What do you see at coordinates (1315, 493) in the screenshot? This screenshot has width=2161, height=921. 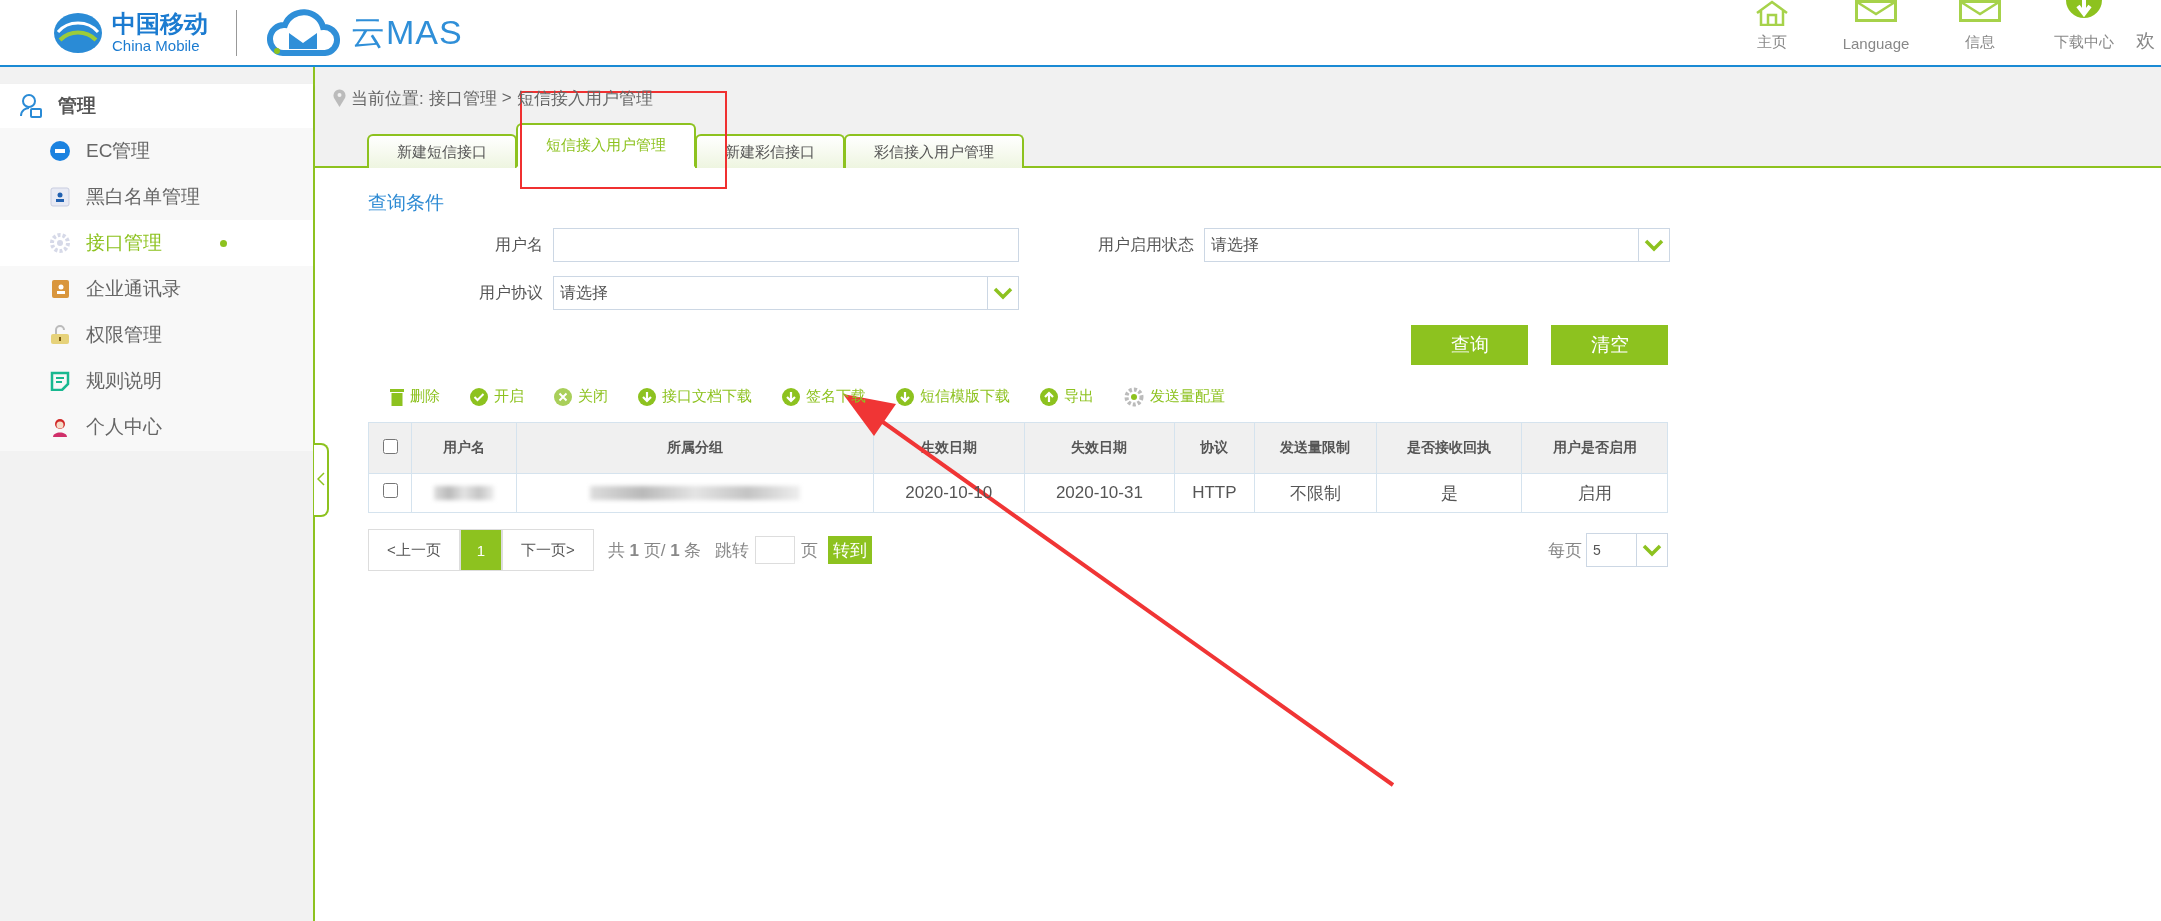 I see `table-cell: 不限制` at bounding box center [1315, 493].